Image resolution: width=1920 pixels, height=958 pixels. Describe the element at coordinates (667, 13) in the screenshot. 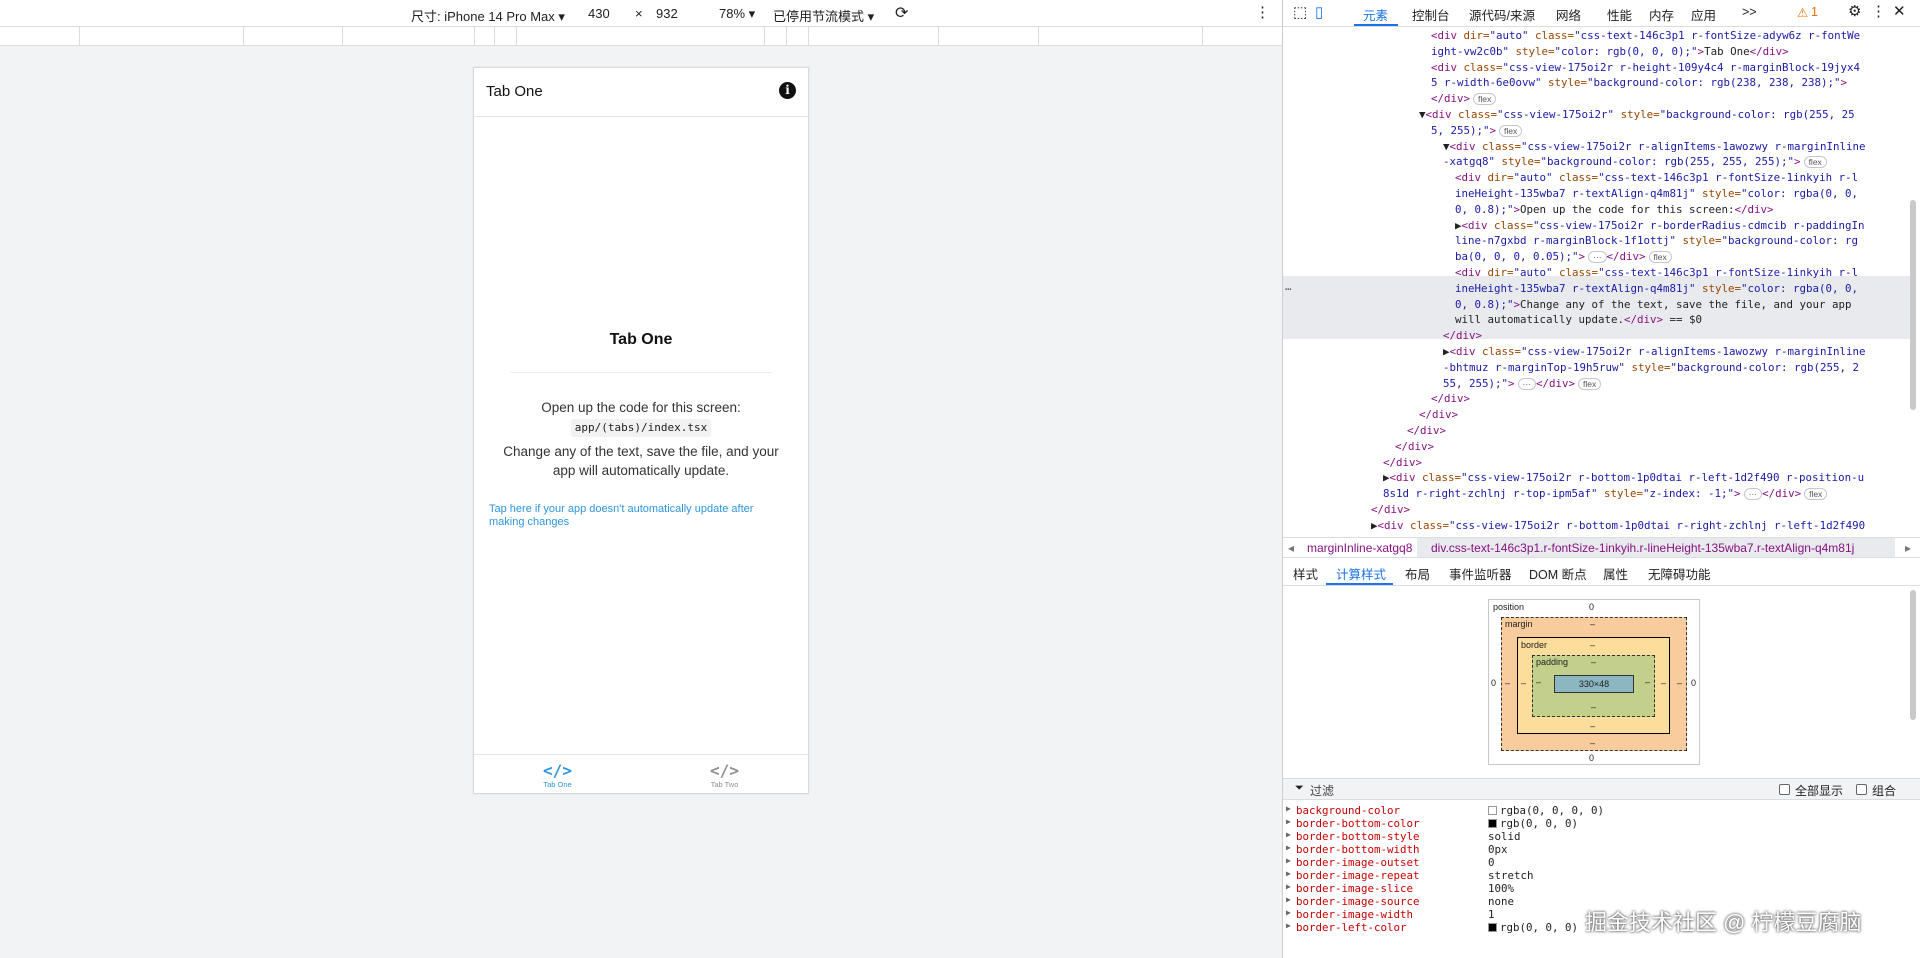

I see `height-input: 932` at that location.